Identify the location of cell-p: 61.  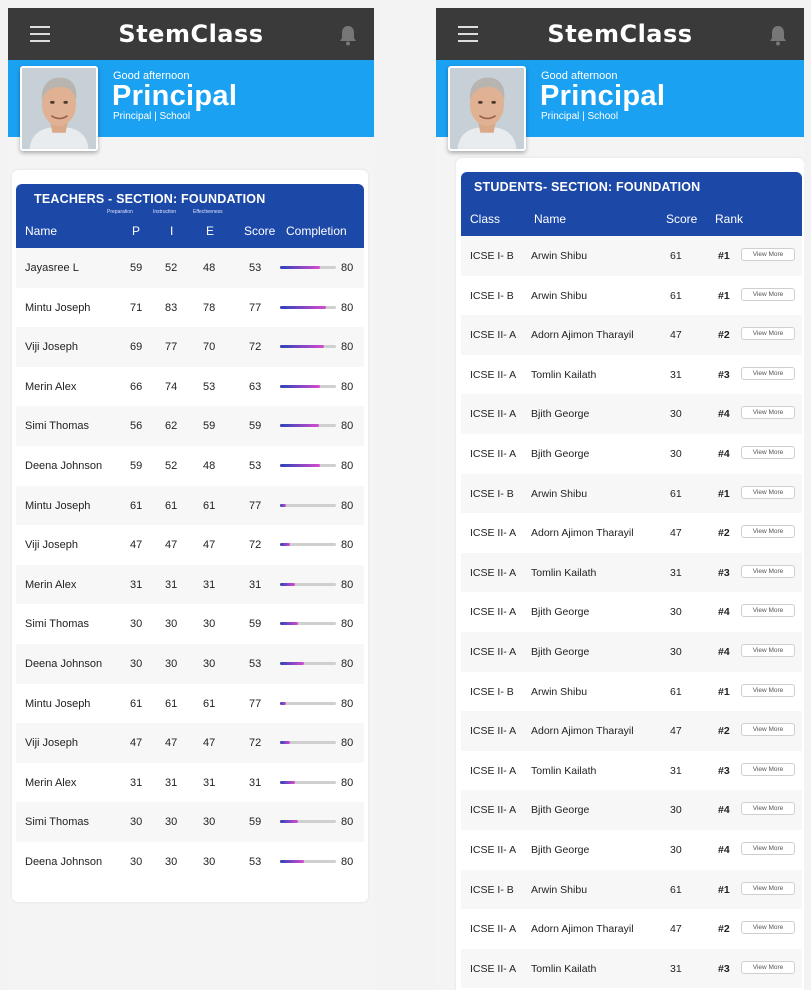
(136, 505).